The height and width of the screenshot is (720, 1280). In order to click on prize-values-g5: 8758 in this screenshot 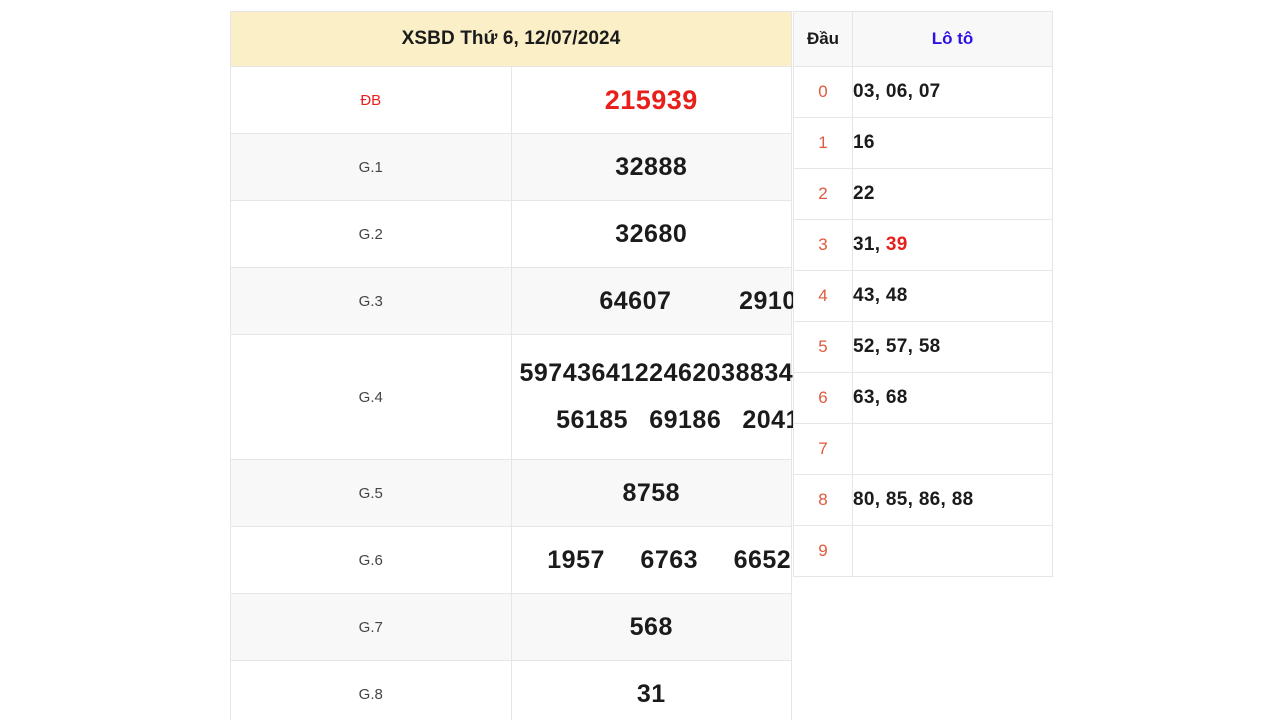, I will do `click(651, 493)`.